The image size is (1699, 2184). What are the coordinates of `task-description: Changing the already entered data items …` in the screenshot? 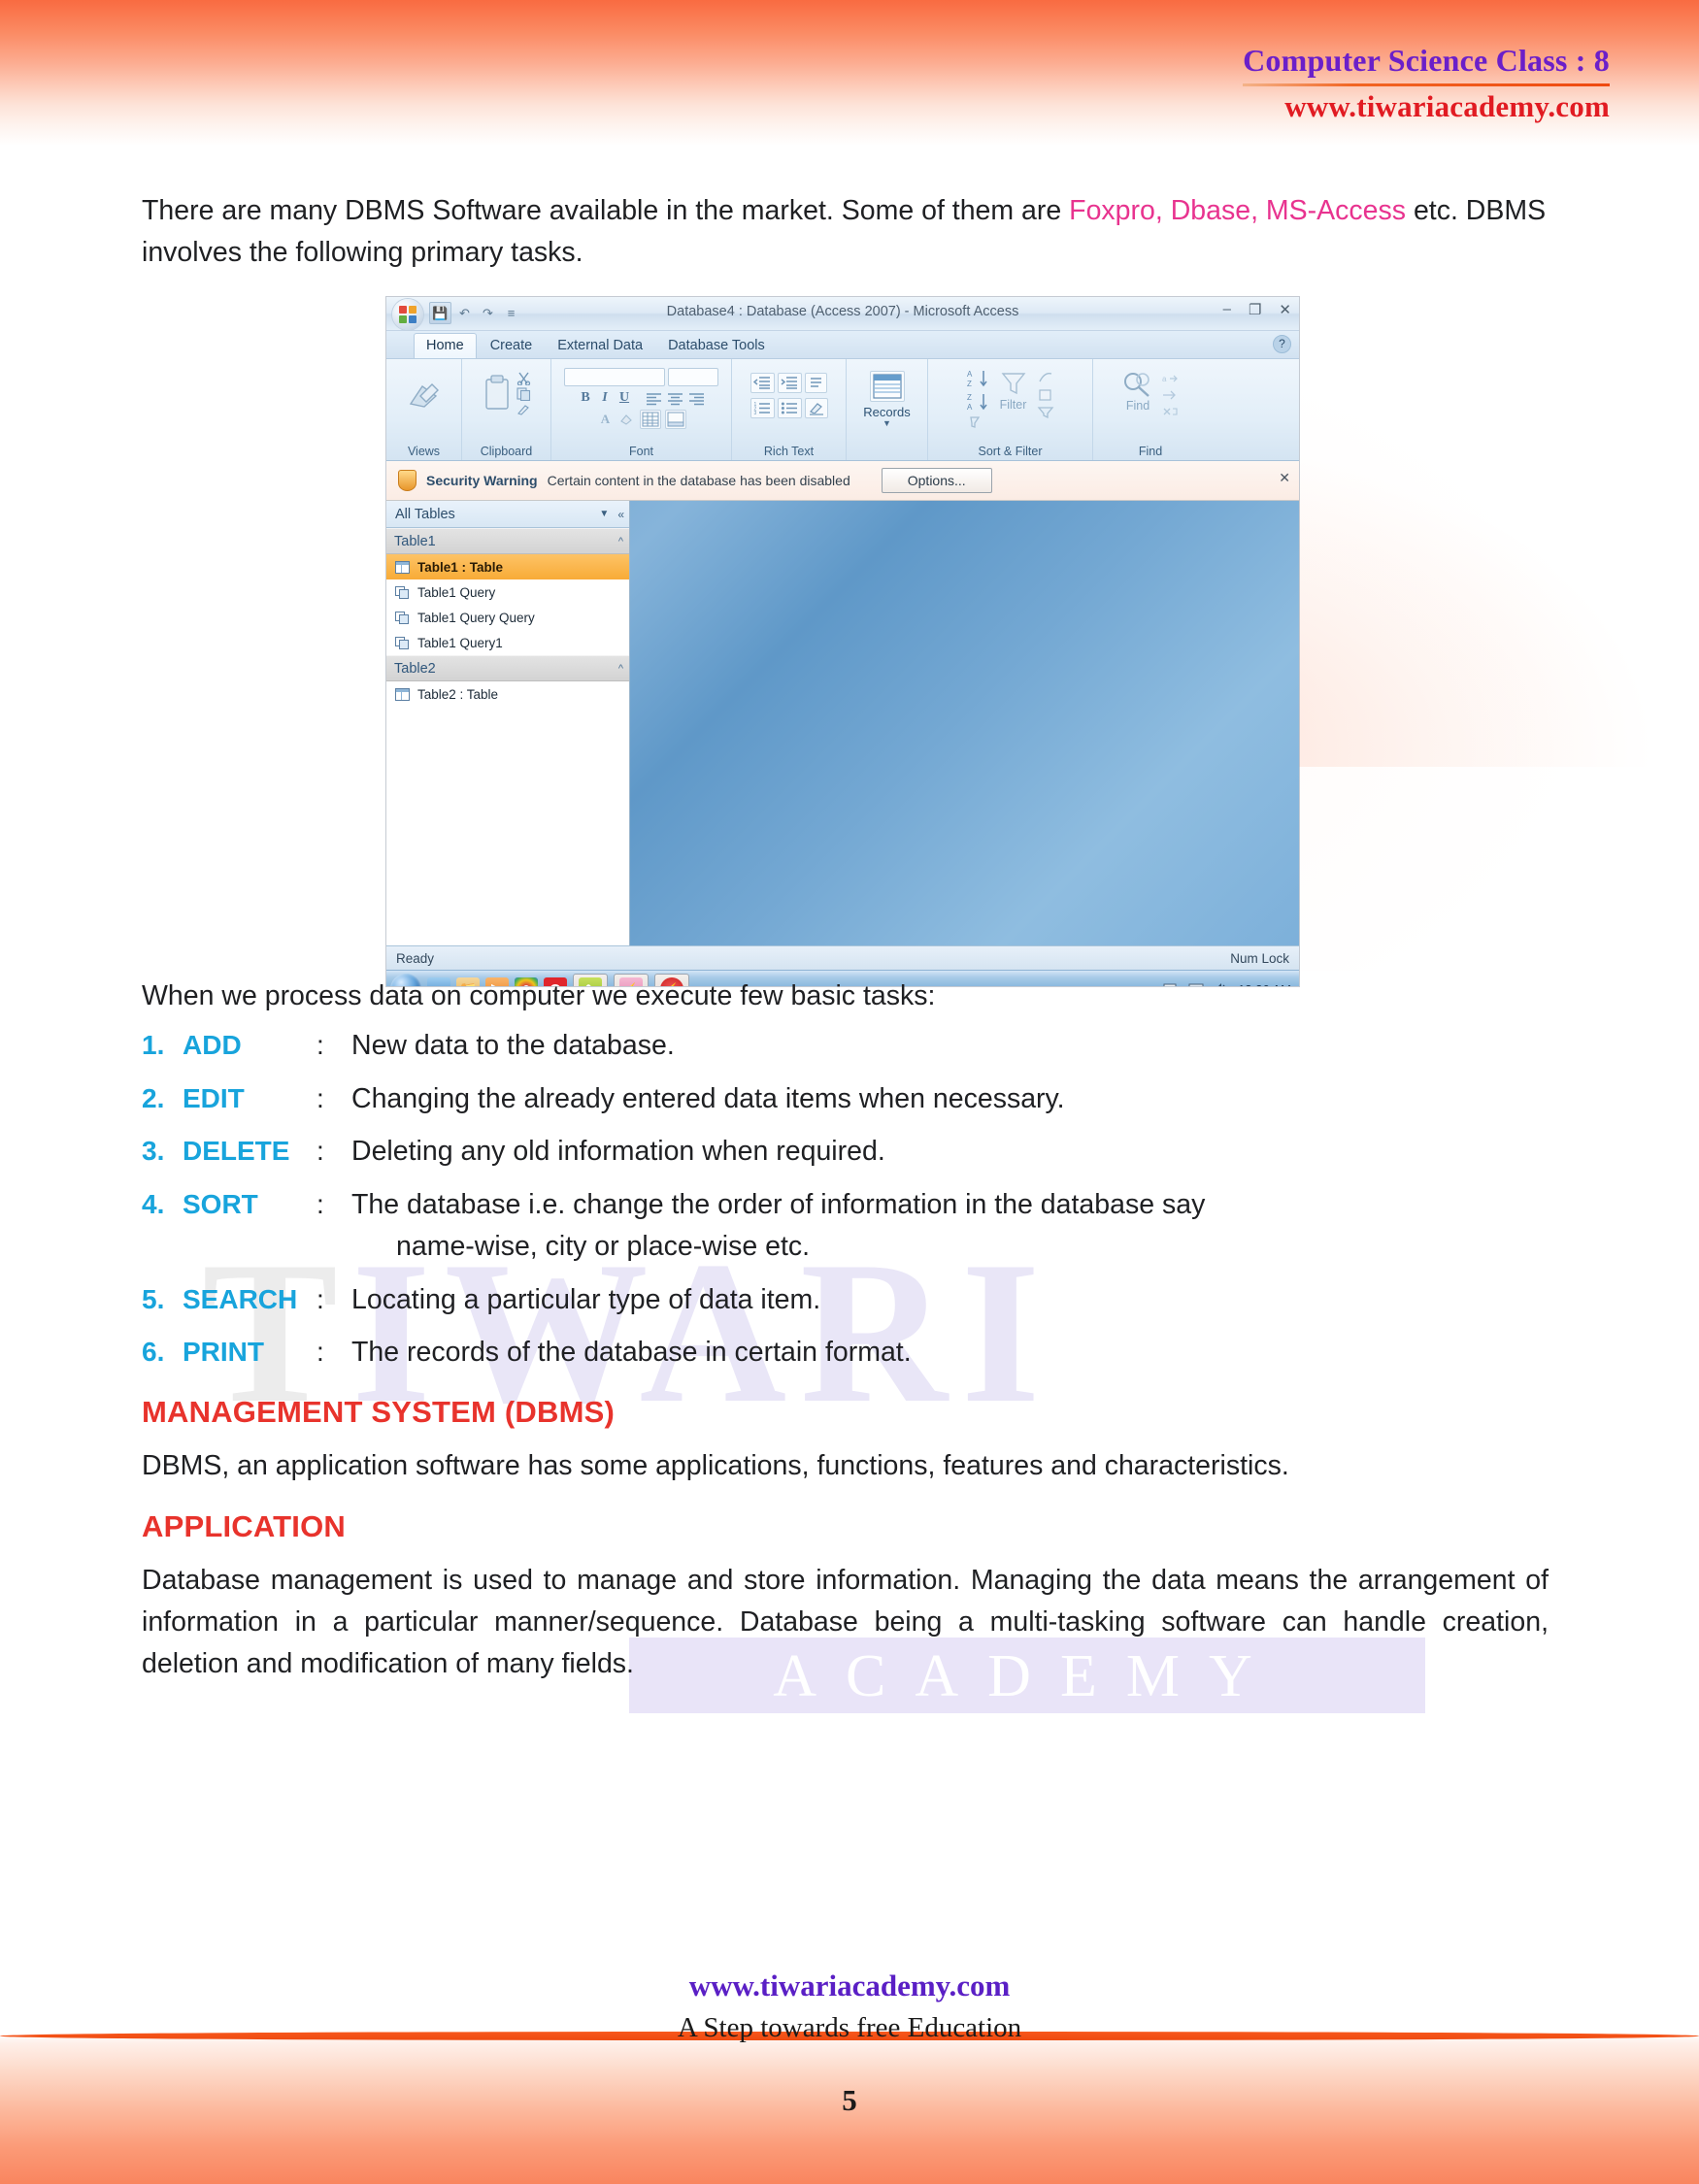 It's located at (708, 1098).